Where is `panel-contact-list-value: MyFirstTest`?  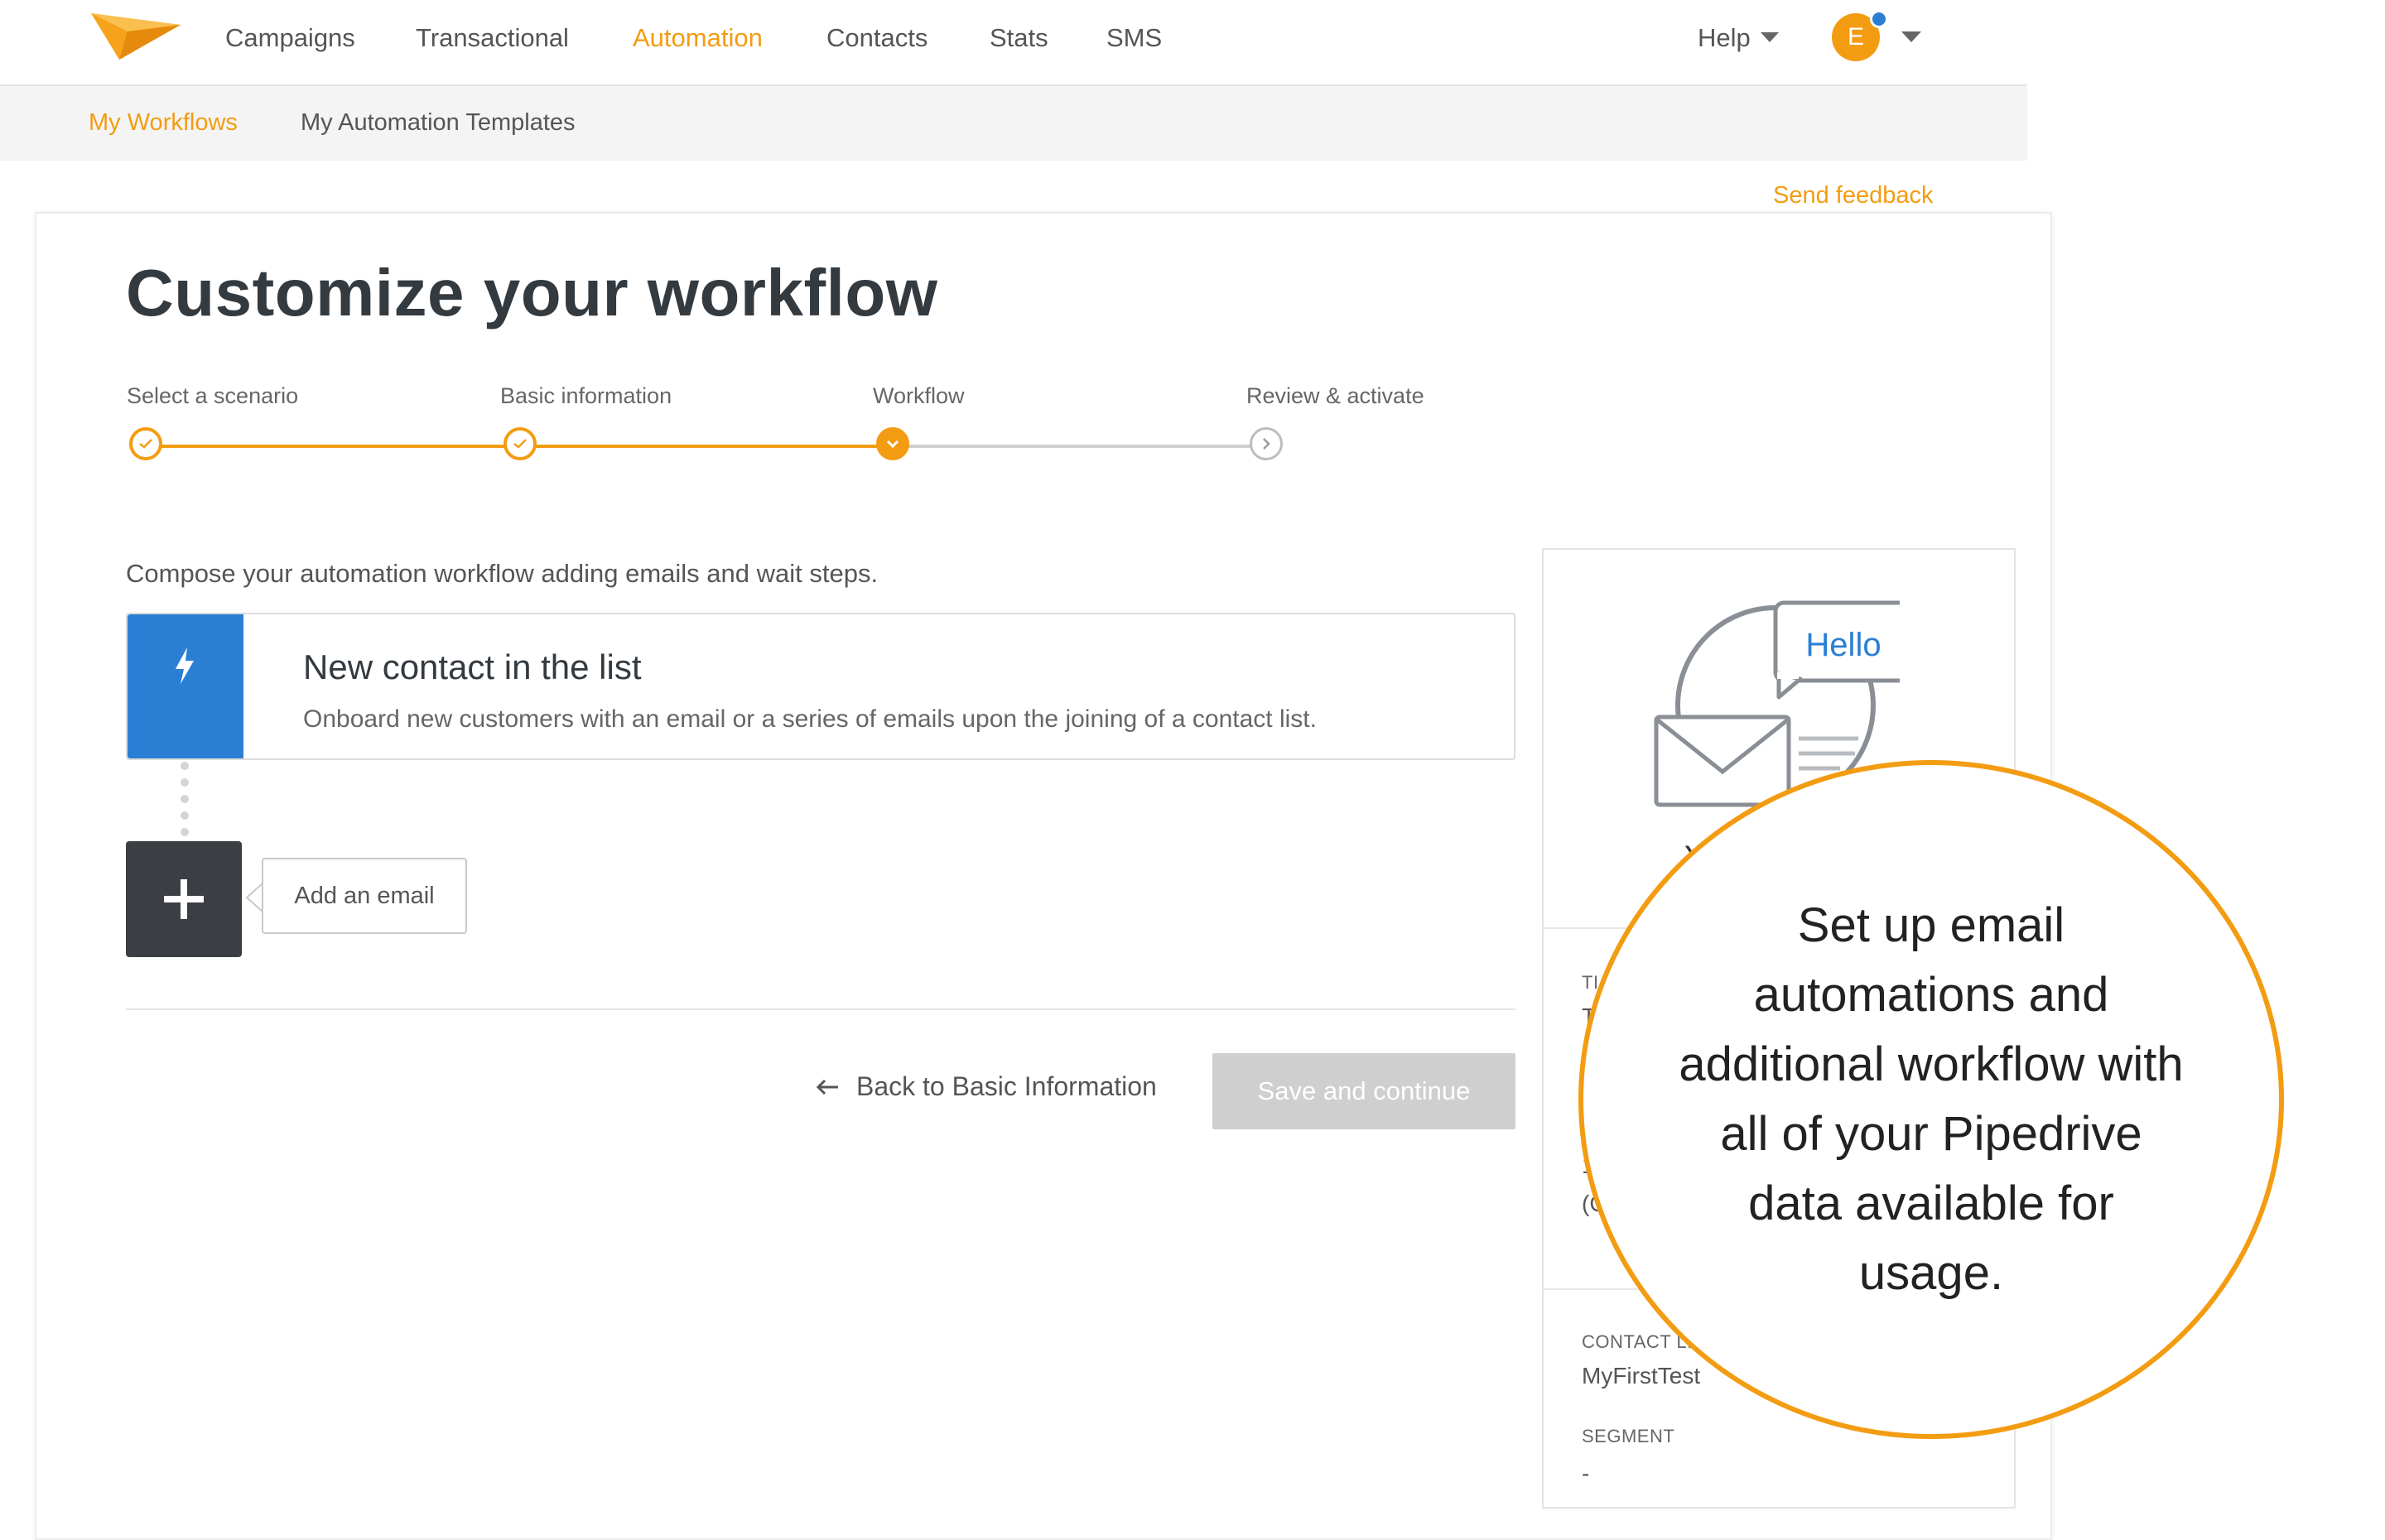
panel-contact-list-value: MyFirstTest is located at coordinates (1641, 1376).